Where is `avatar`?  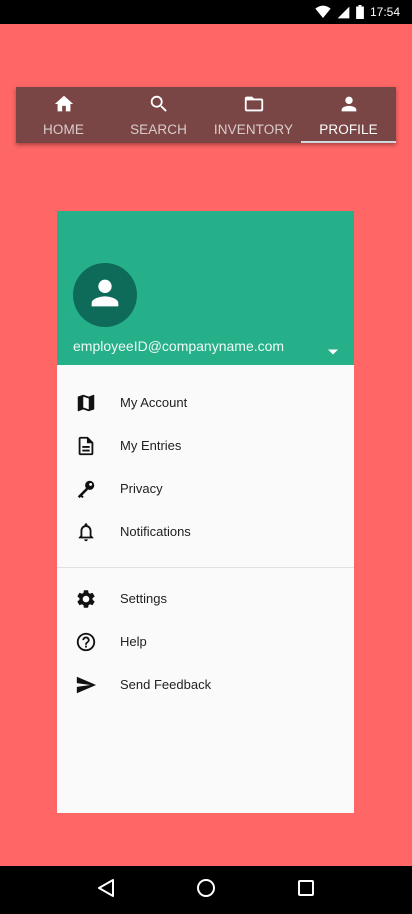 avatar is located at coordinates (105, 295).